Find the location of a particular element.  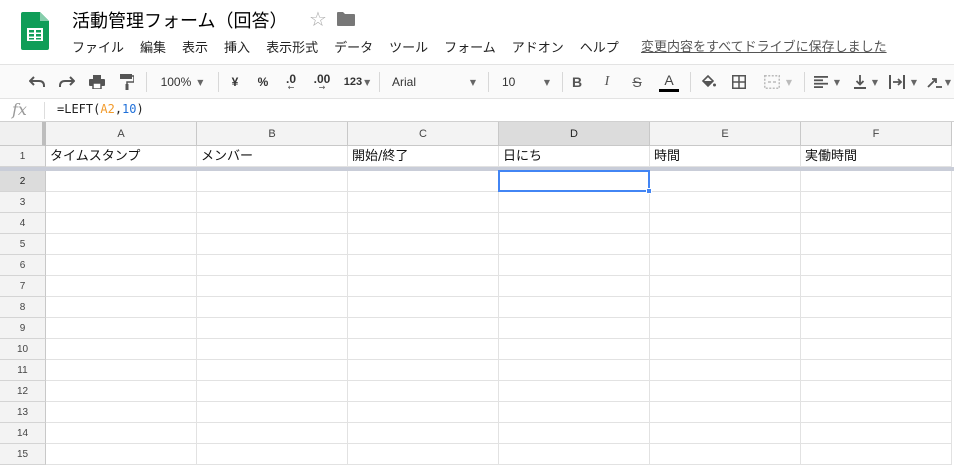

cell-b4 is located at coordinates (272, 223).